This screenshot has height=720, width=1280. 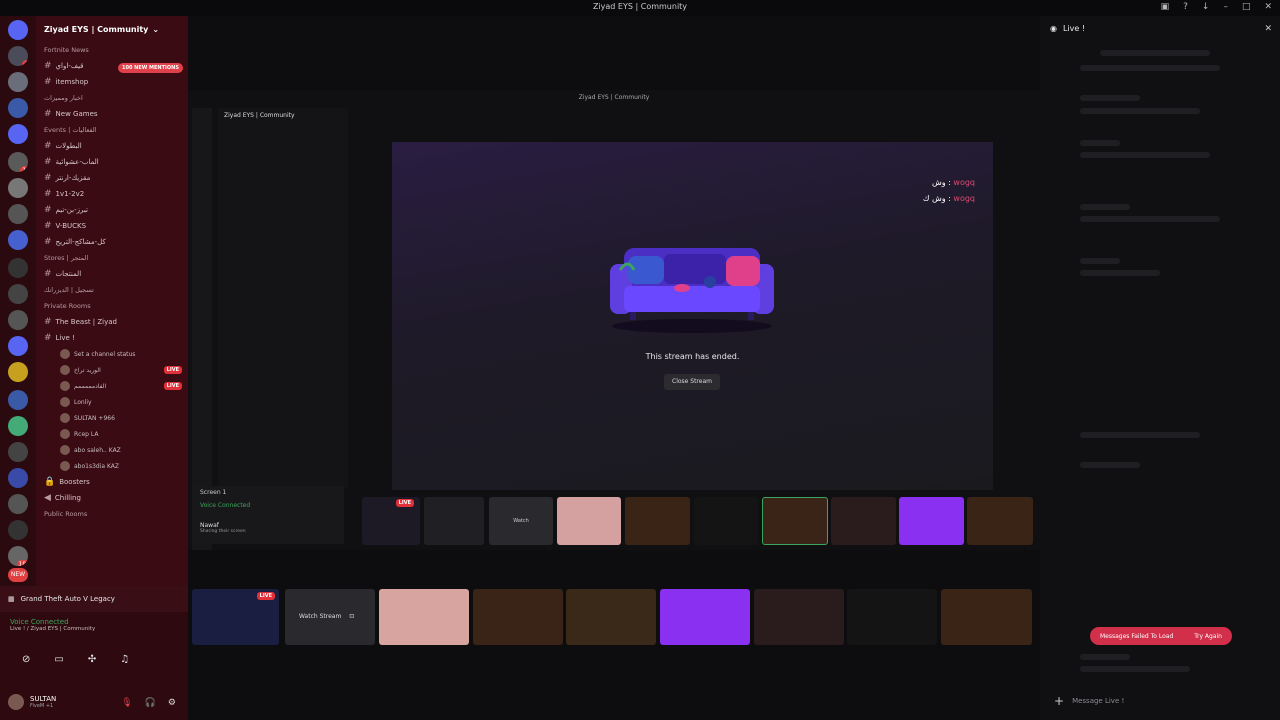 I want to click on help-icon: ?, so click(x=1185, y=7).